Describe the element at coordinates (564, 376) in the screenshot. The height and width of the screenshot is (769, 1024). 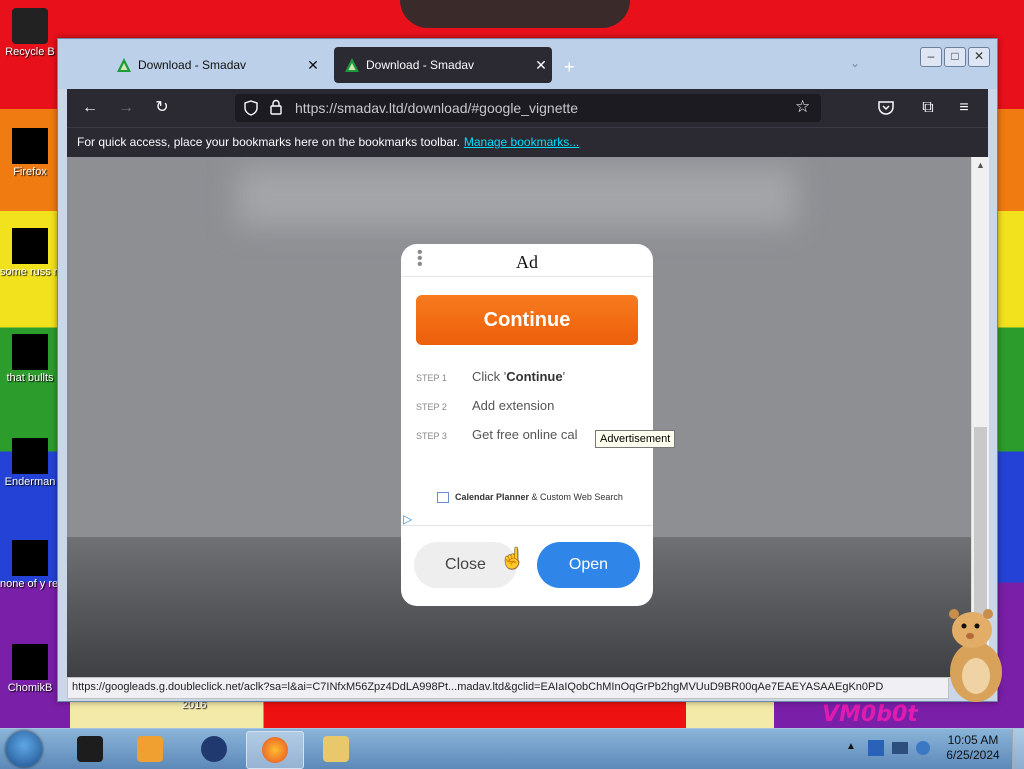
I see `step-text-suffix: '` at that location.